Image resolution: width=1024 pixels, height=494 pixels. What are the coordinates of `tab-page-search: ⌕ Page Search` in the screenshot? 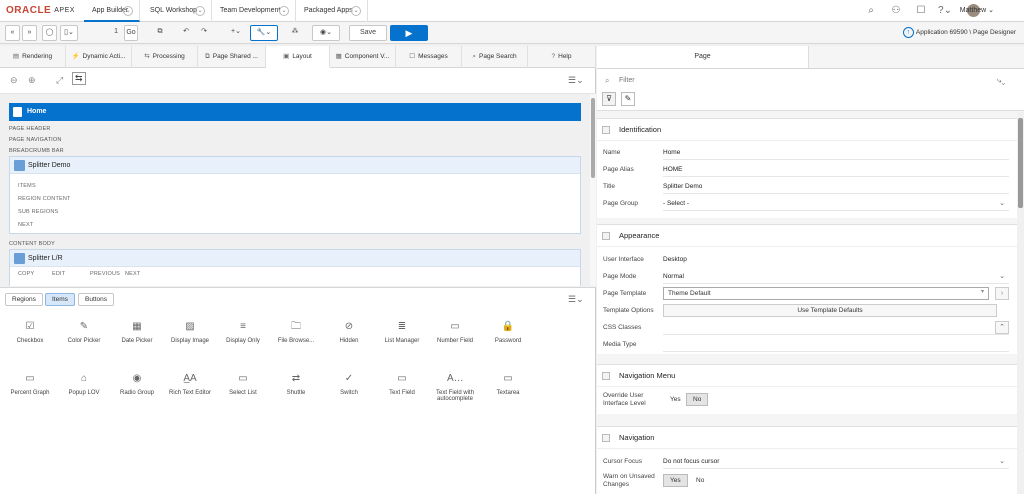 It's located at (495, 57).